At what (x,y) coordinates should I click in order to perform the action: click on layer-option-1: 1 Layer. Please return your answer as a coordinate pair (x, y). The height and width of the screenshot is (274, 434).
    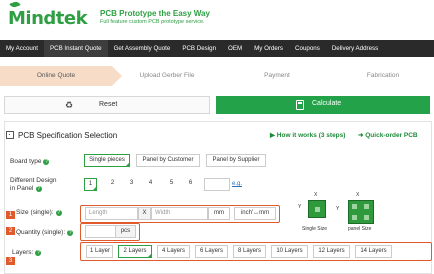
    Looking at the image, I should click on (99, 251).